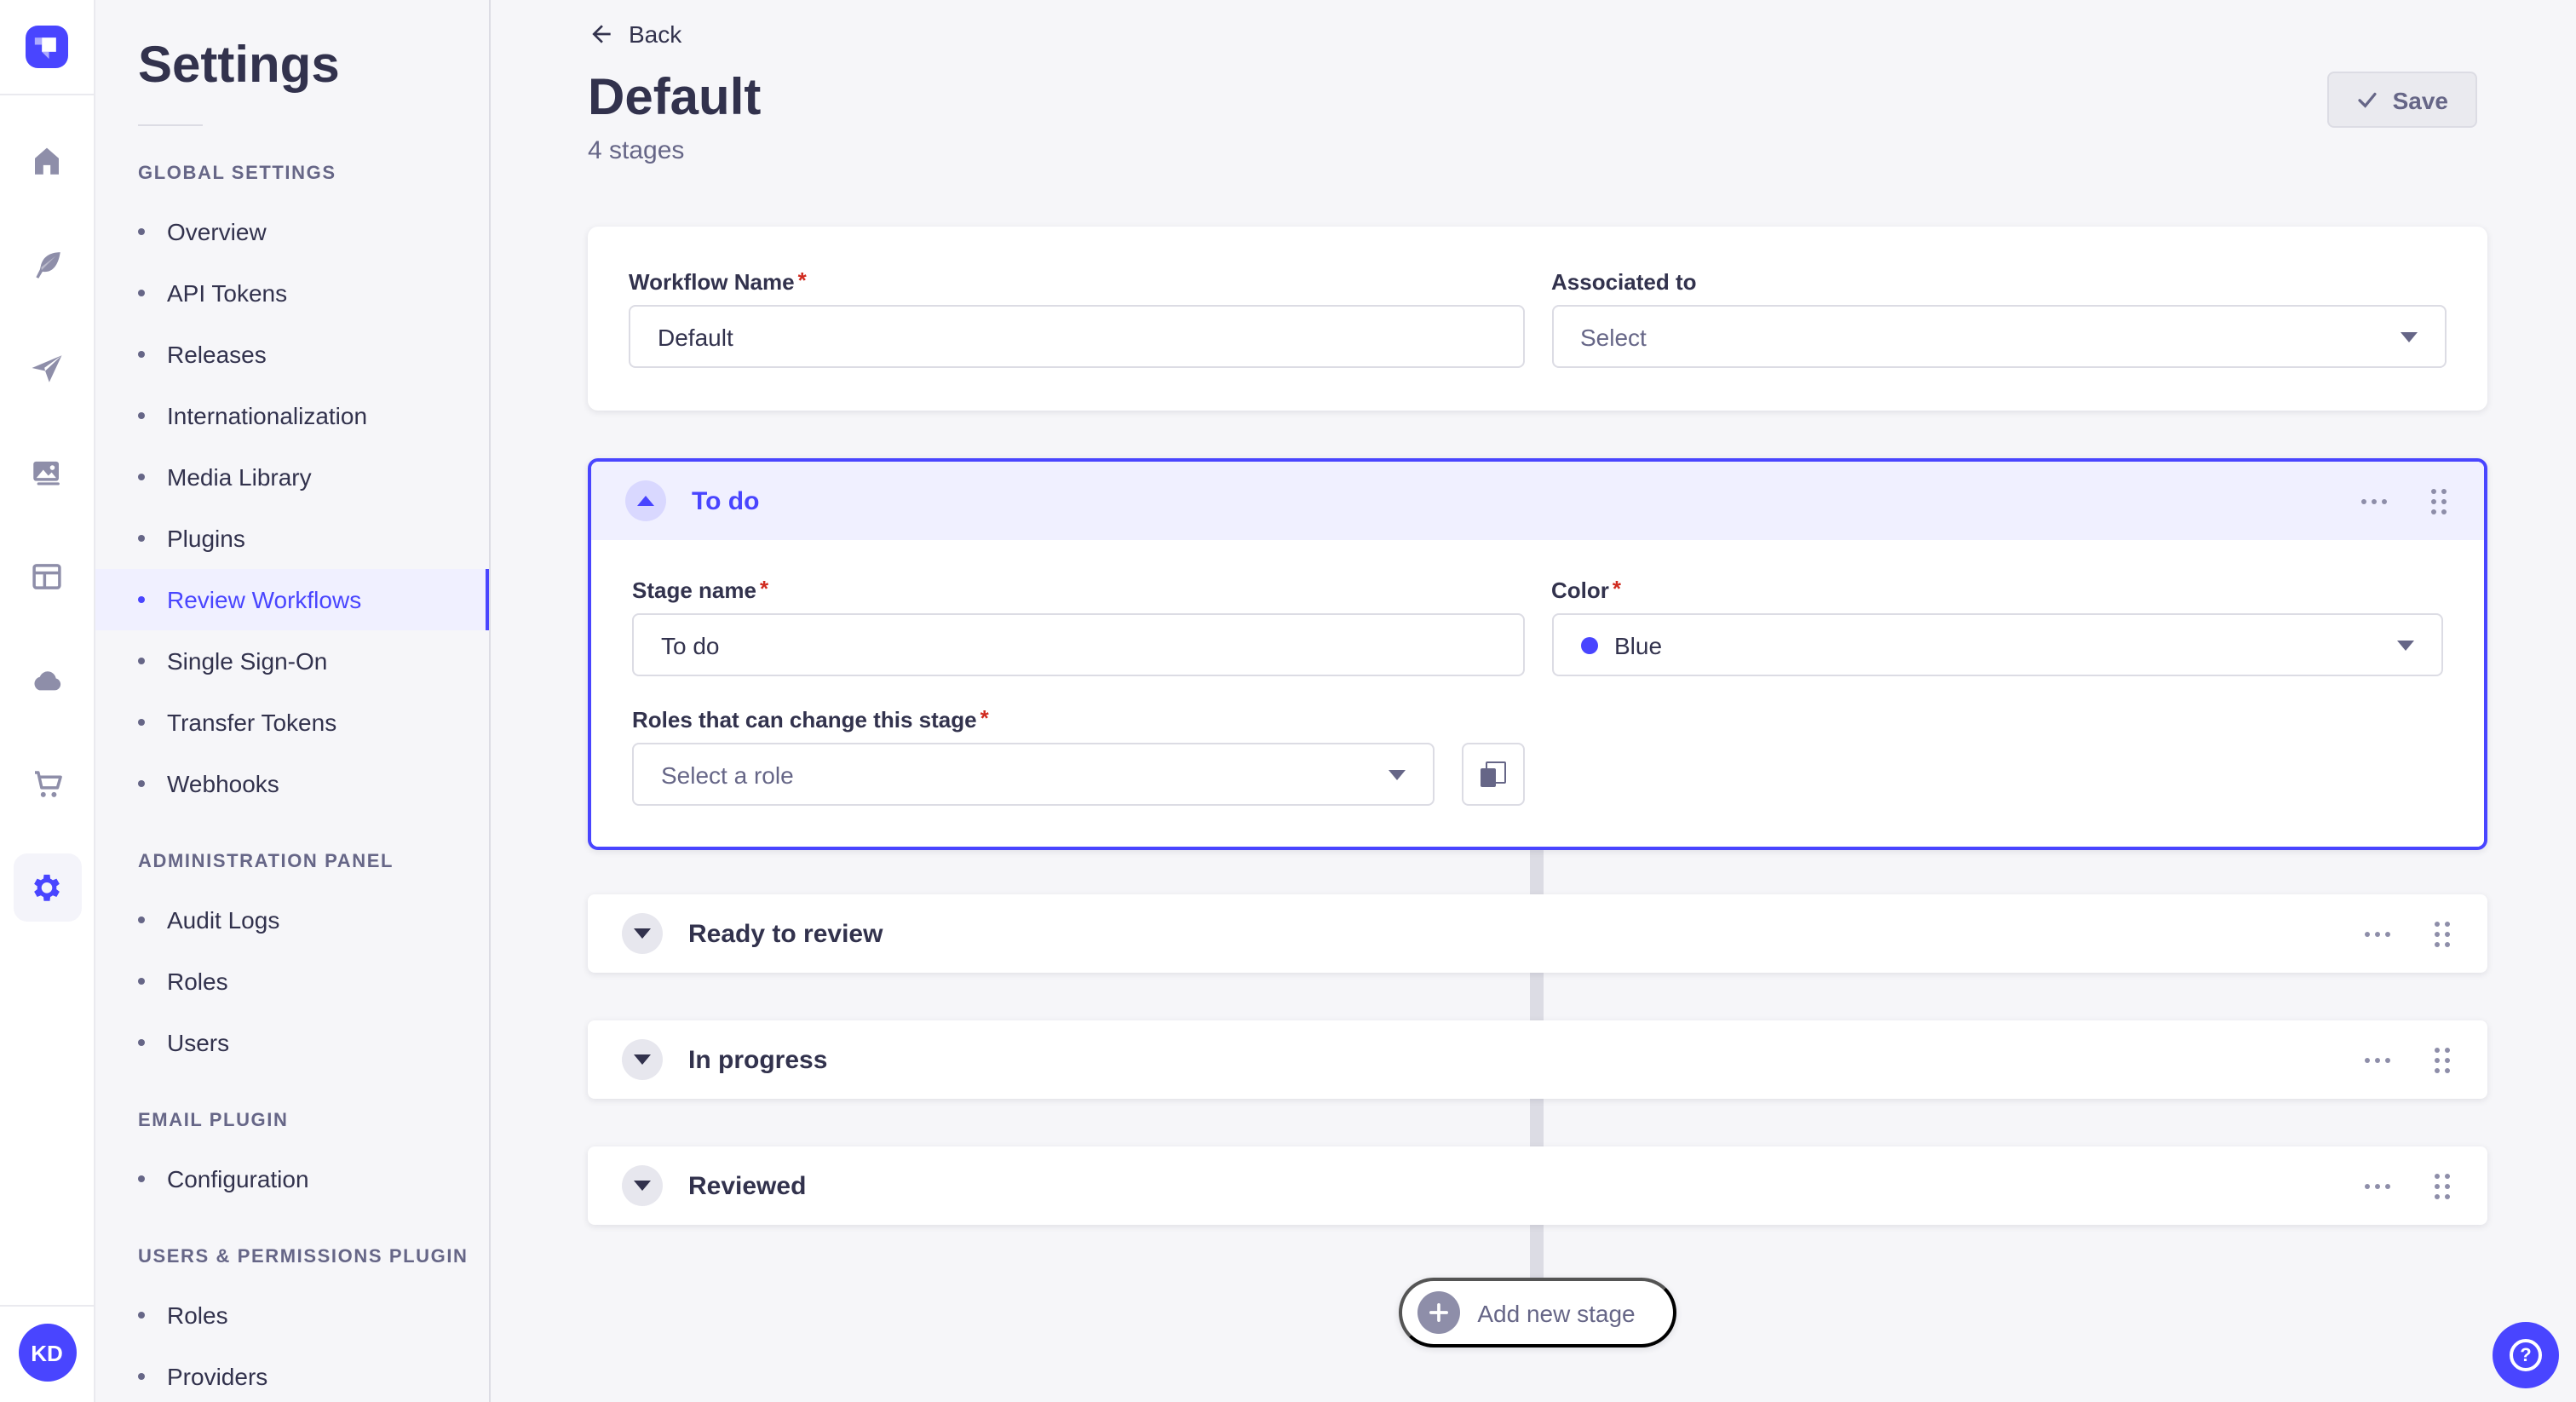 Image resolution: width=2576 pixels, height=1402 pixels. Describe the element at coordinates (718, 281) in the screenshot. I see `workflow-name-label: Workflow Name *` at that location.